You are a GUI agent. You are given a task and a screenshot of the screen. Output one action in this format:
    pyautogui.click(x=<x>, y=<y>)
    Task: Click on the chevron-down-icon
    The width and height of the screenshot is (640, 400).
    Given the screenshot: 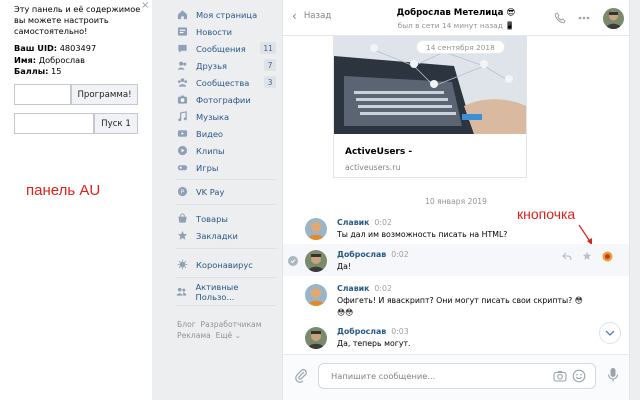 What is the action you would take?
    pyautogui.click(x=610, y=333)
    